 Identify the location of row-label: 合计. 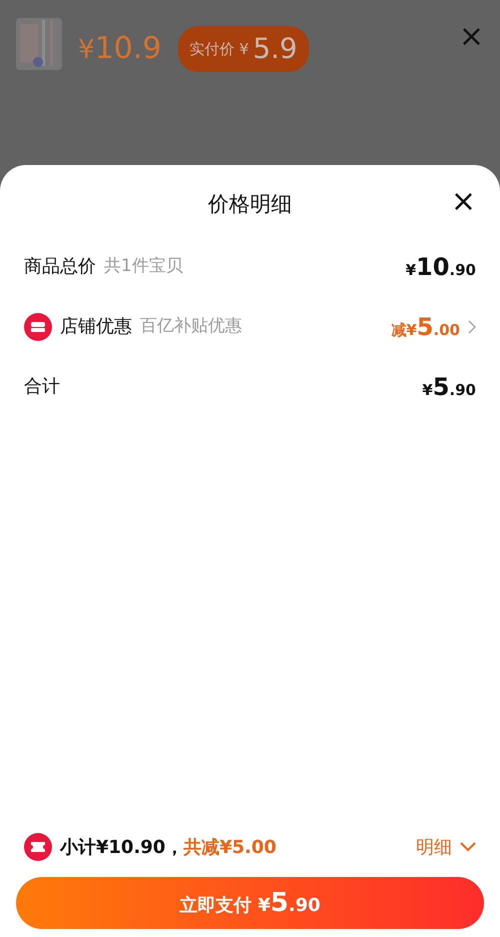
(42, 387).